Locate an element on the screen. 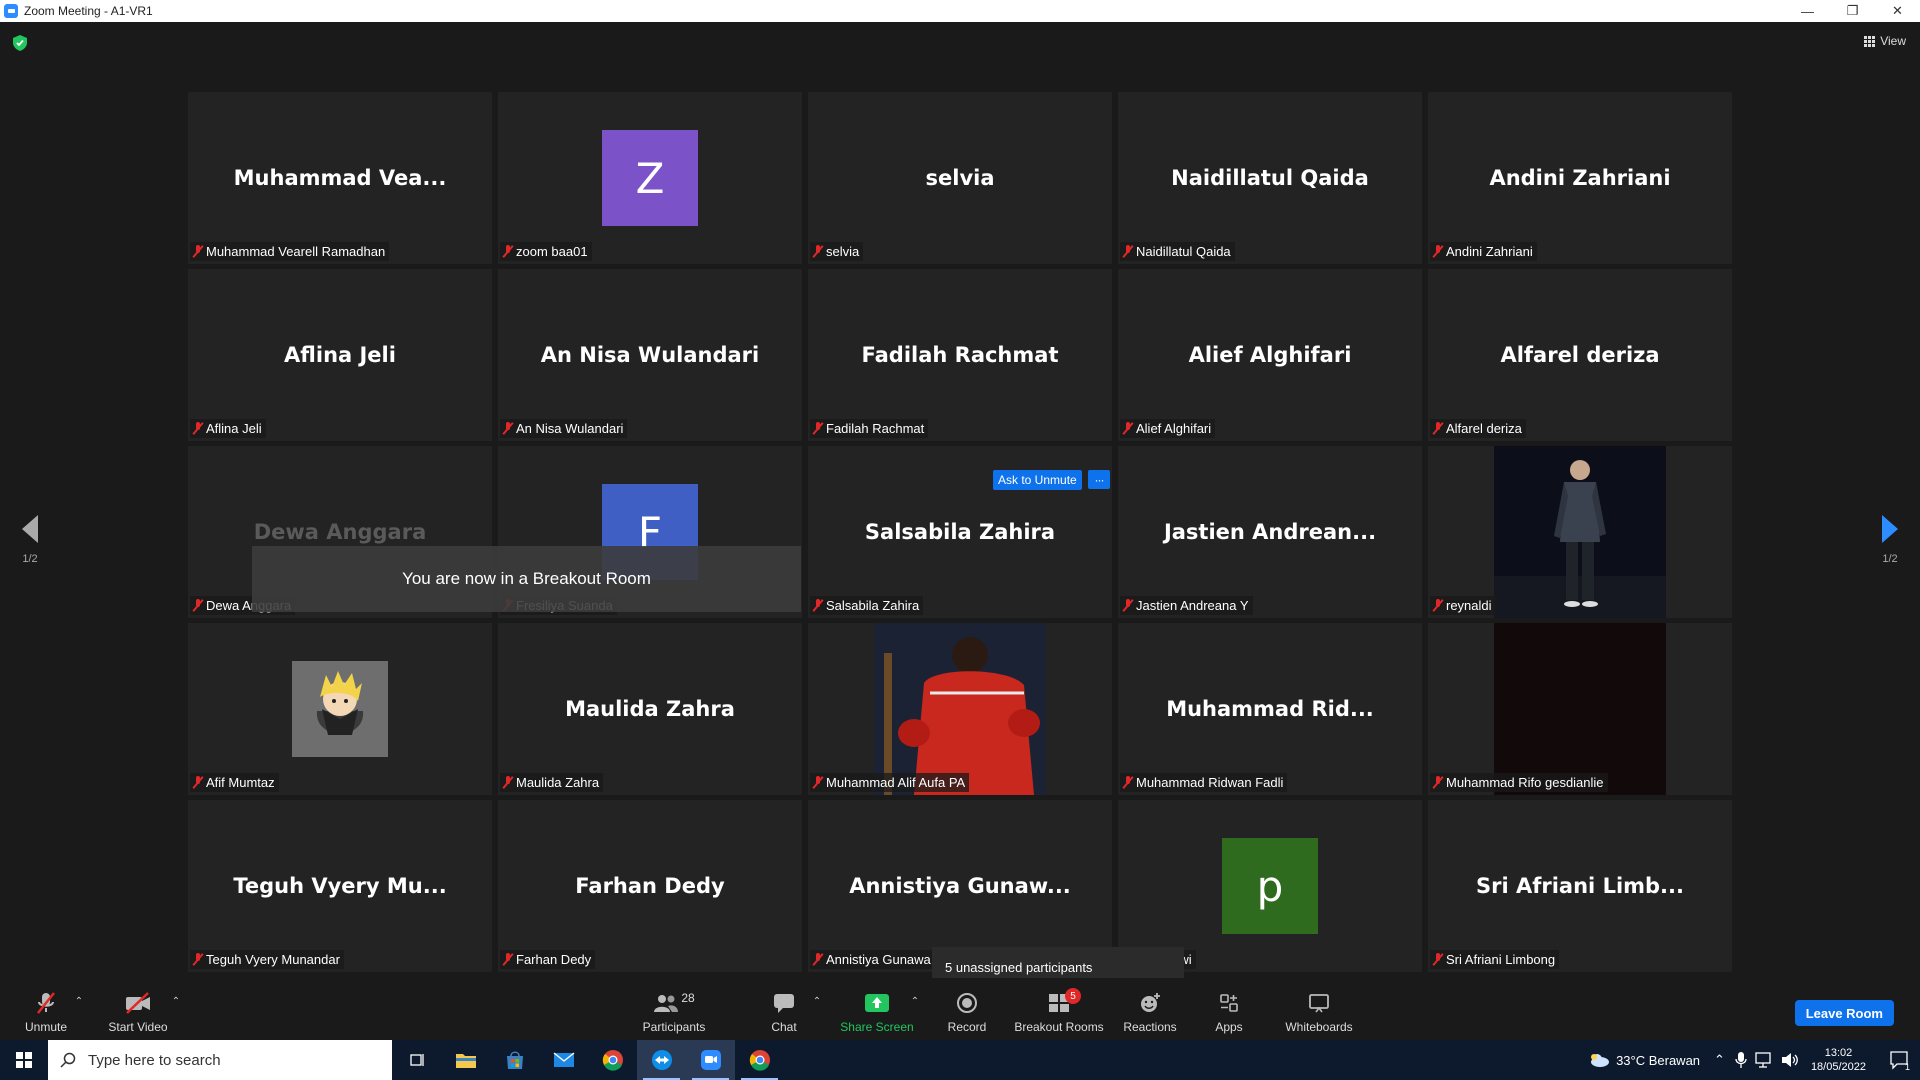  whiteboards-button: Whiteboards is located at coordinates (1319, 1009).